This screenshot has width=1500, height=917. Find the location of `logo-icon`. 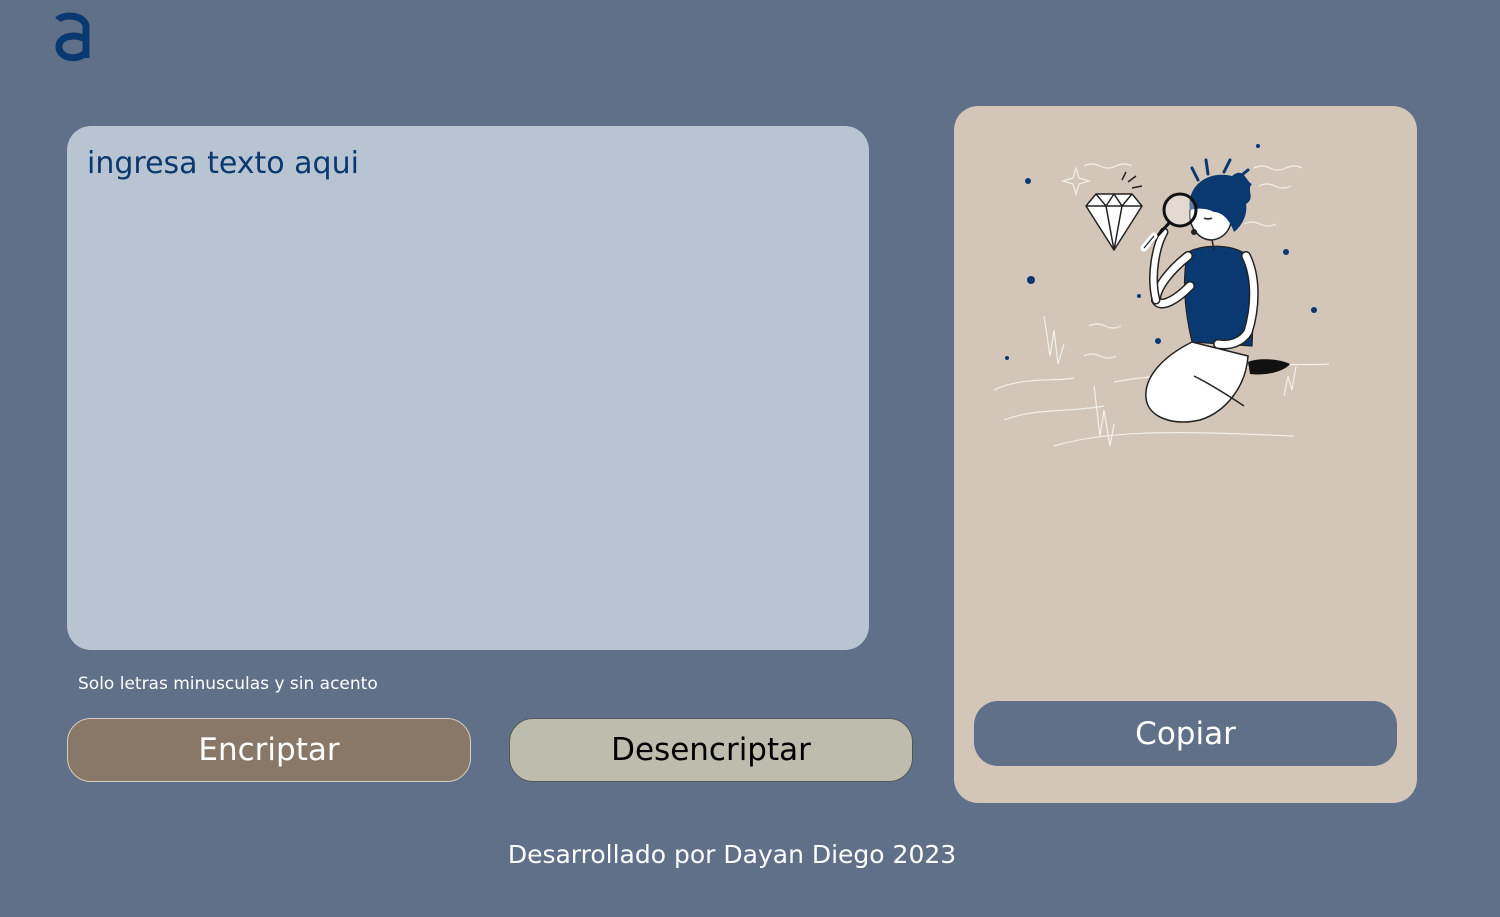

logo-icon is located at coordinates (72, 37).